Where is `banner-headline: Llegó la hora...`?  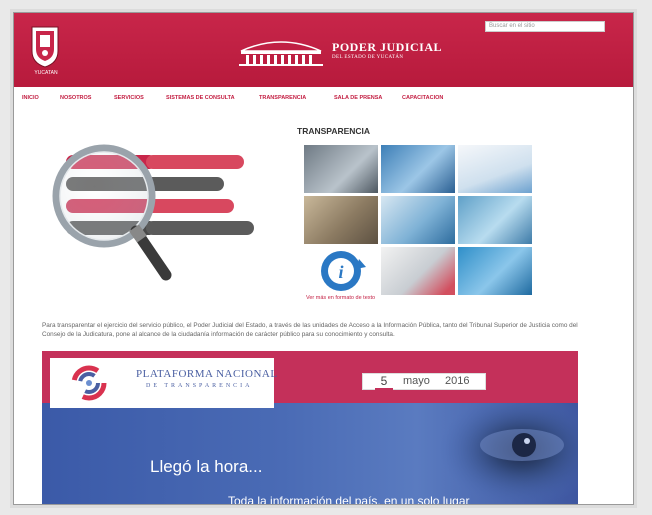 banner-headline: Llegó la hora... is located at coordinates (206, 466).